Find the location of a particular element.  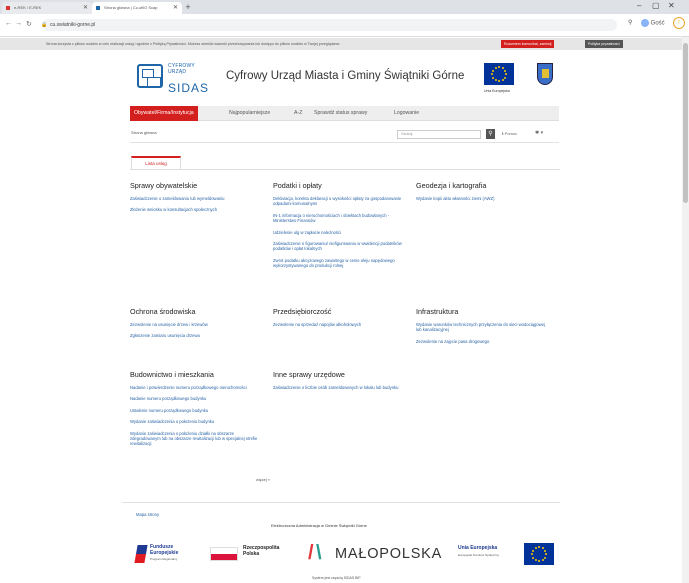

more-link: więcej » is located at coordinates (263, 480).